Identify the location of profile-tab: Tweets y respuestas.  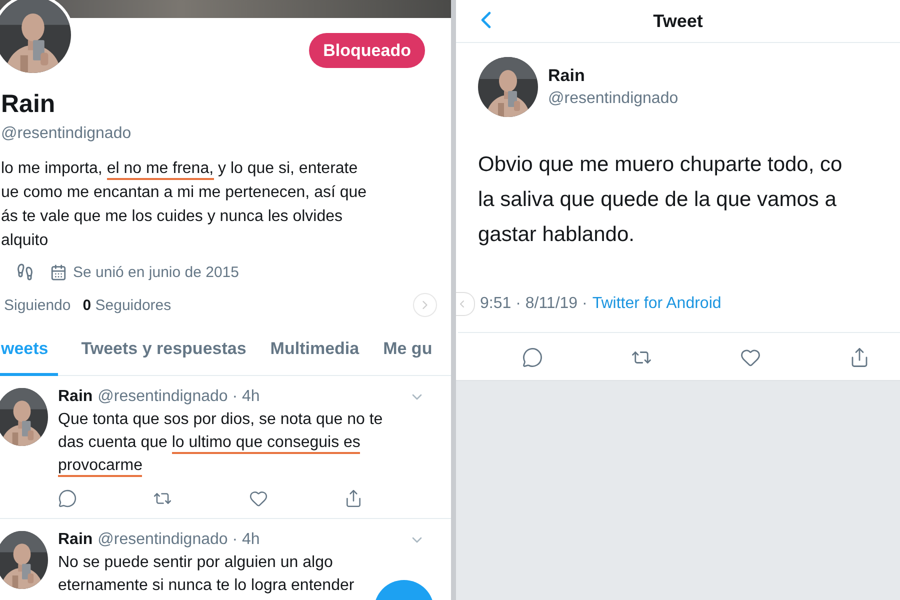
(164, 357).